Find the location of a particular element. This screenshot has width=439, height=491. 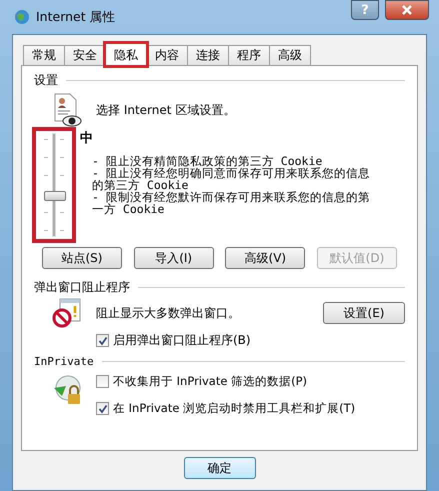

popup-text: 阻止显示大多数弹出窗口。 is located at coordinates (168, 313).